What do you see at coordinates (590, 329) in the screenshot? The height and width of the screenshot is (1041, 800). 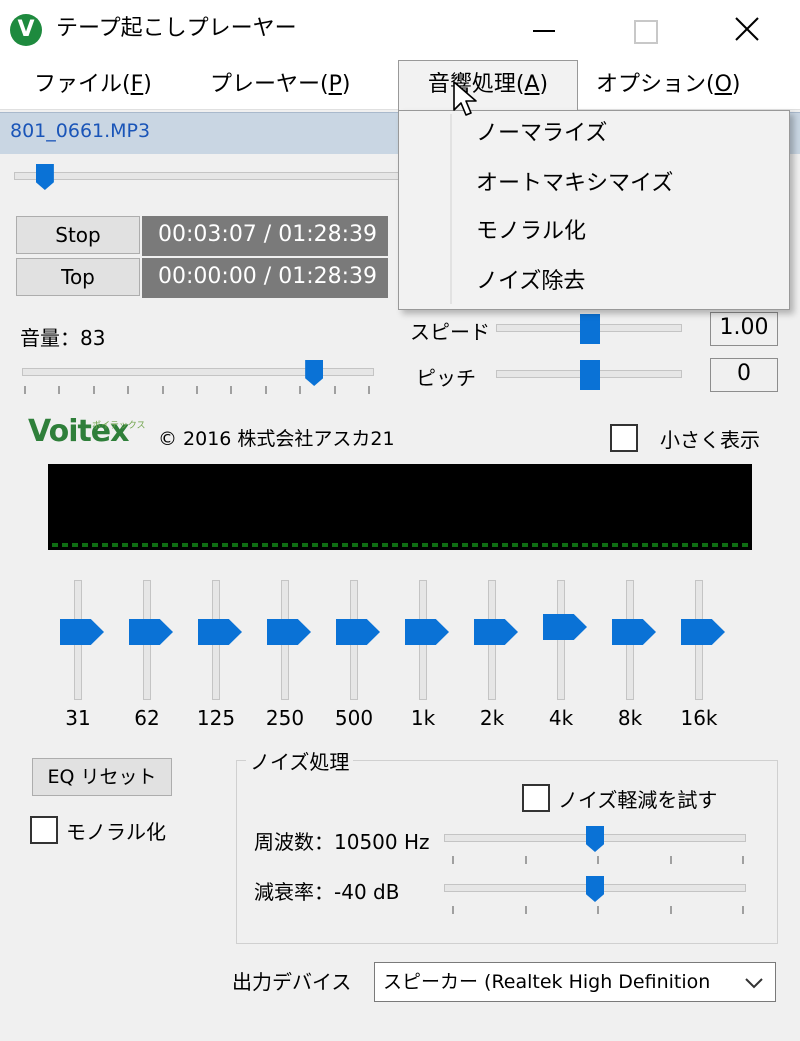 I see `speed-slider-thumb` at bounding box center [590, 329].